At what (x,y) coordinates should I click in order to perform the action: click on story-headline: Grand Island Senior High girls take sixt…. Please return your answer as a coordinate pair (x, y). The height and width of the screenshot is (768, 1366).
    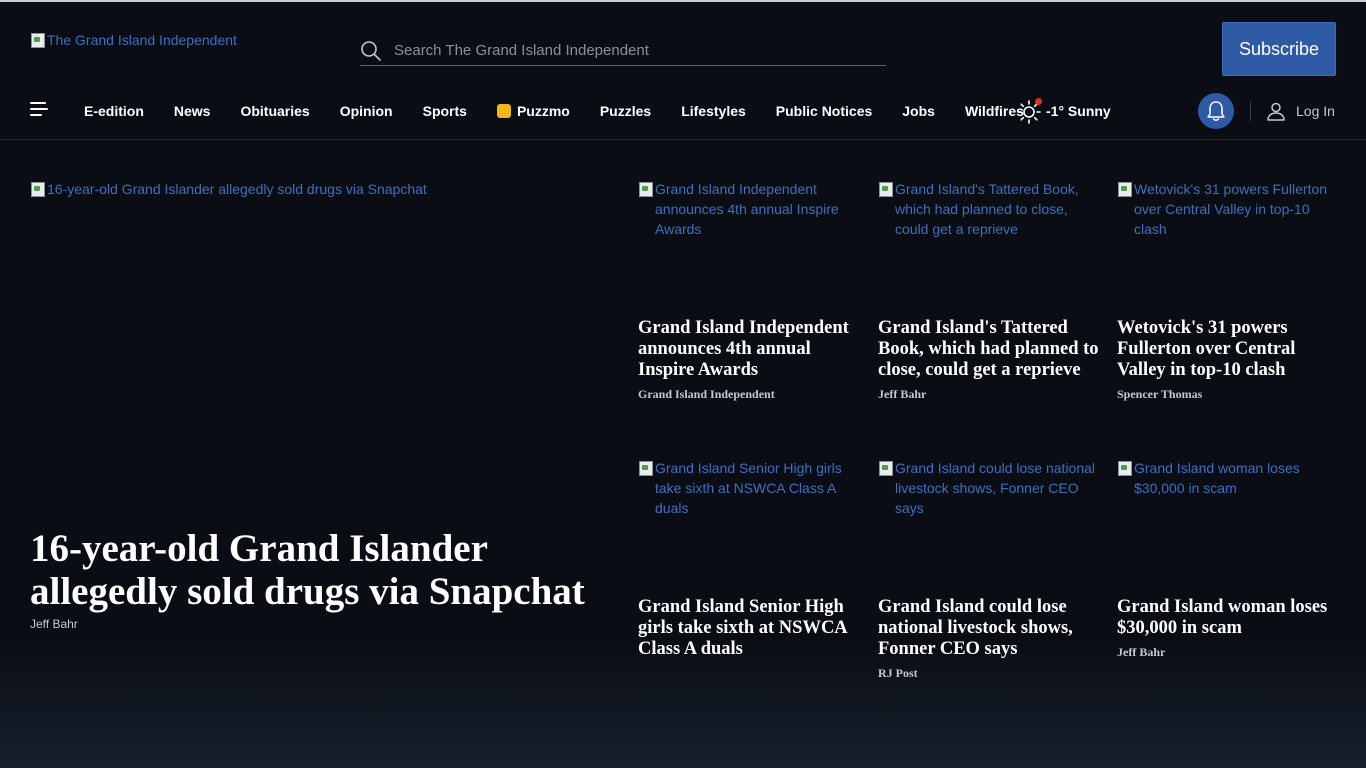
    Looking at the image, I should click on (742, 628).